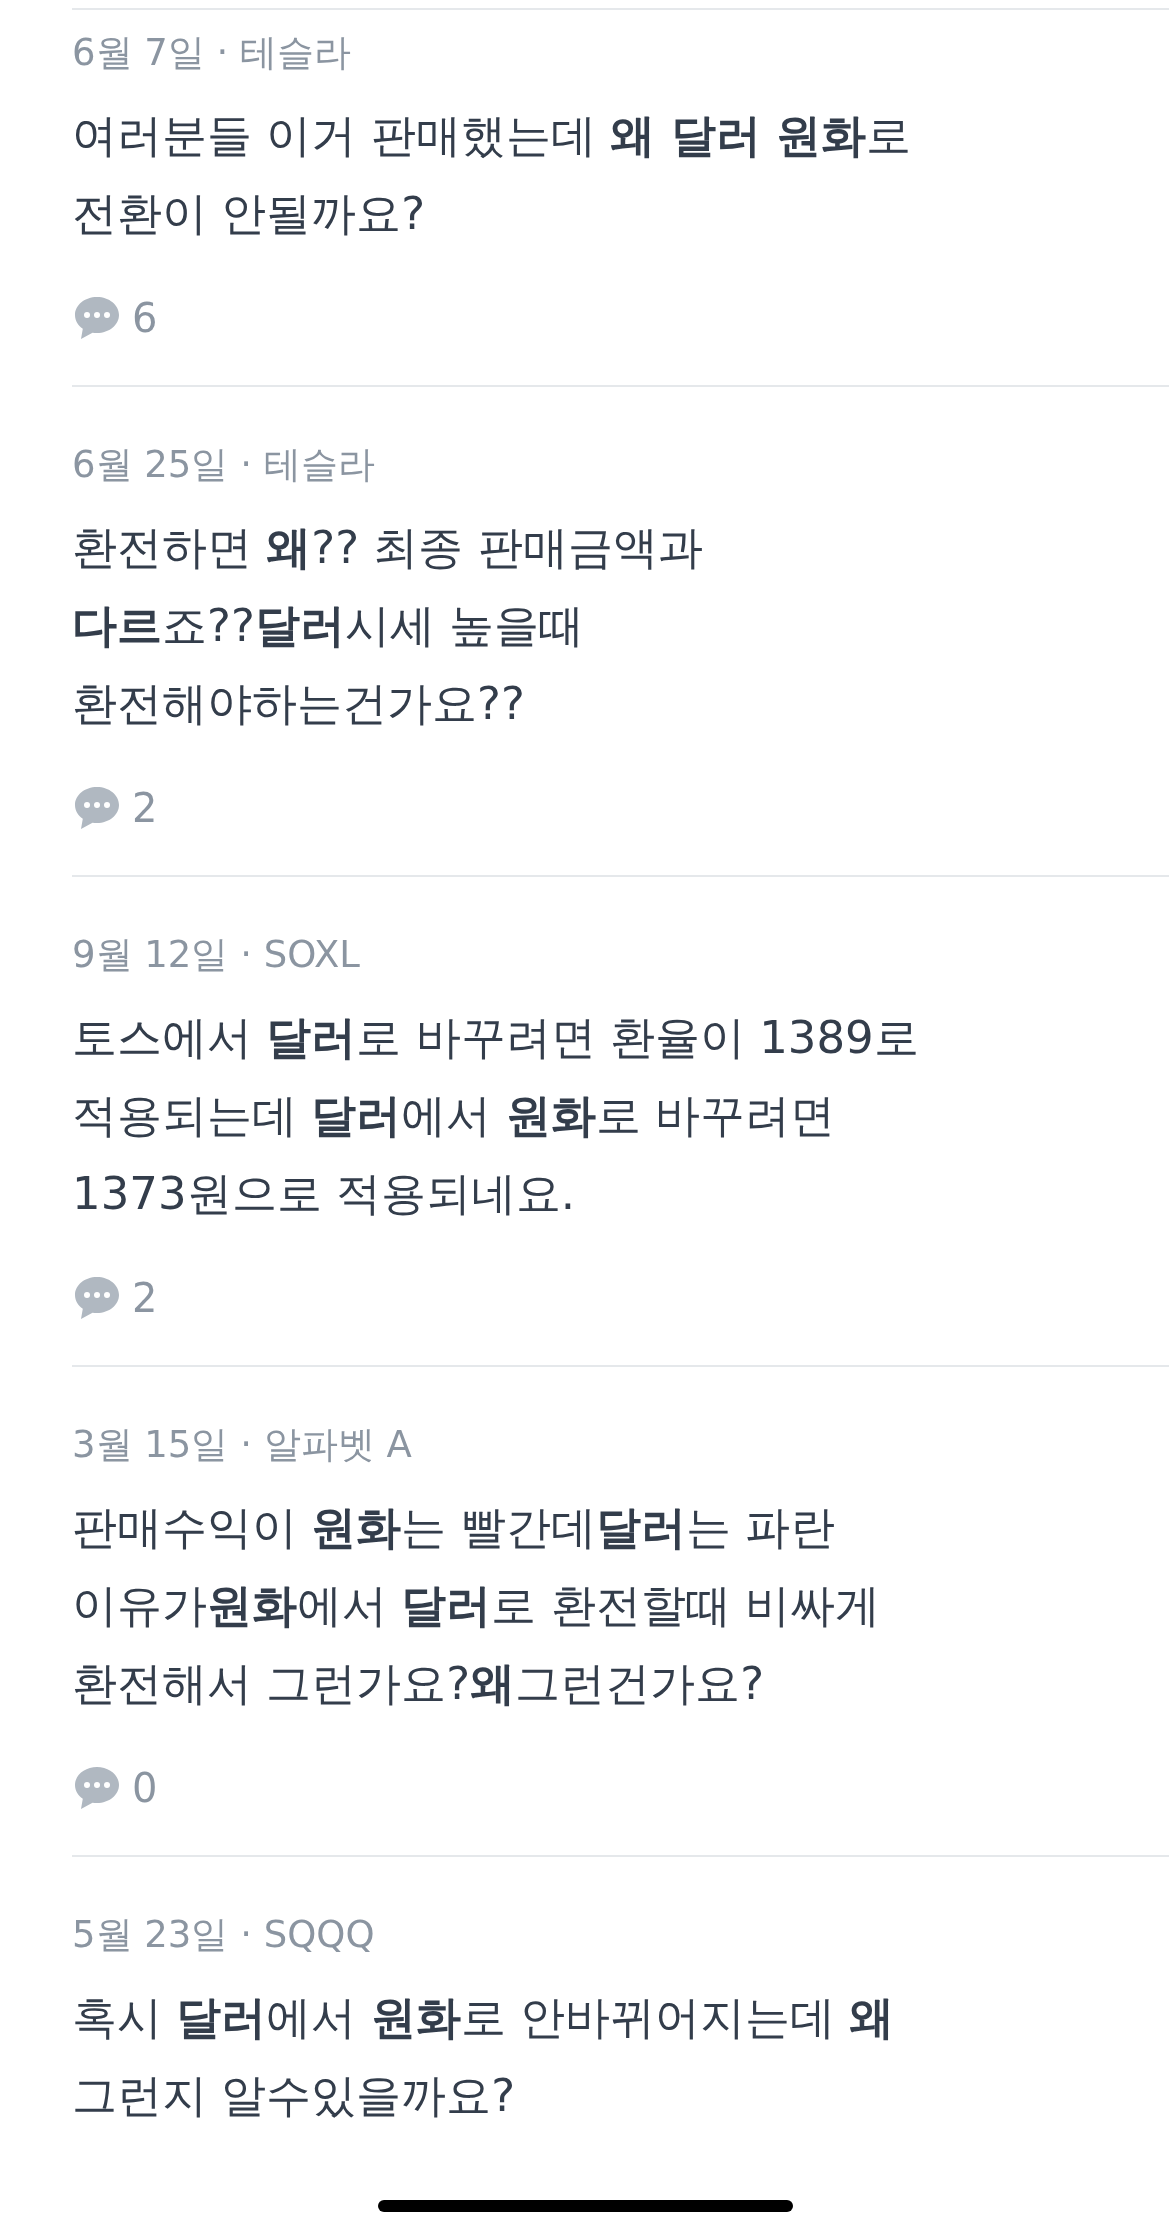 The height and width of the screenshot is (2236, 1169). What do you see at coordinates (212, 53) in the screenshot?
I see `post-meta: 6월 7일 · 테슬라` at bounding box center [212, 53].